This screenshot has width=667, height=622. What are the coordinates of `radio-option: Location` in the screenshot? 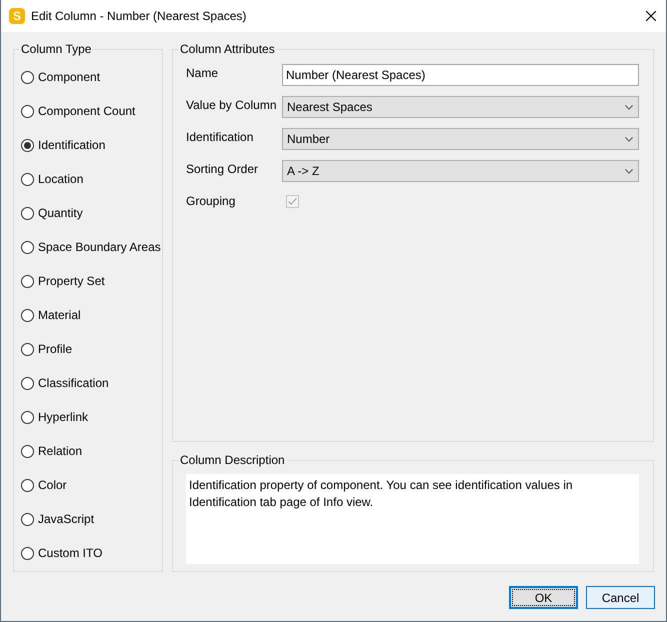 It's located at (52, 179).